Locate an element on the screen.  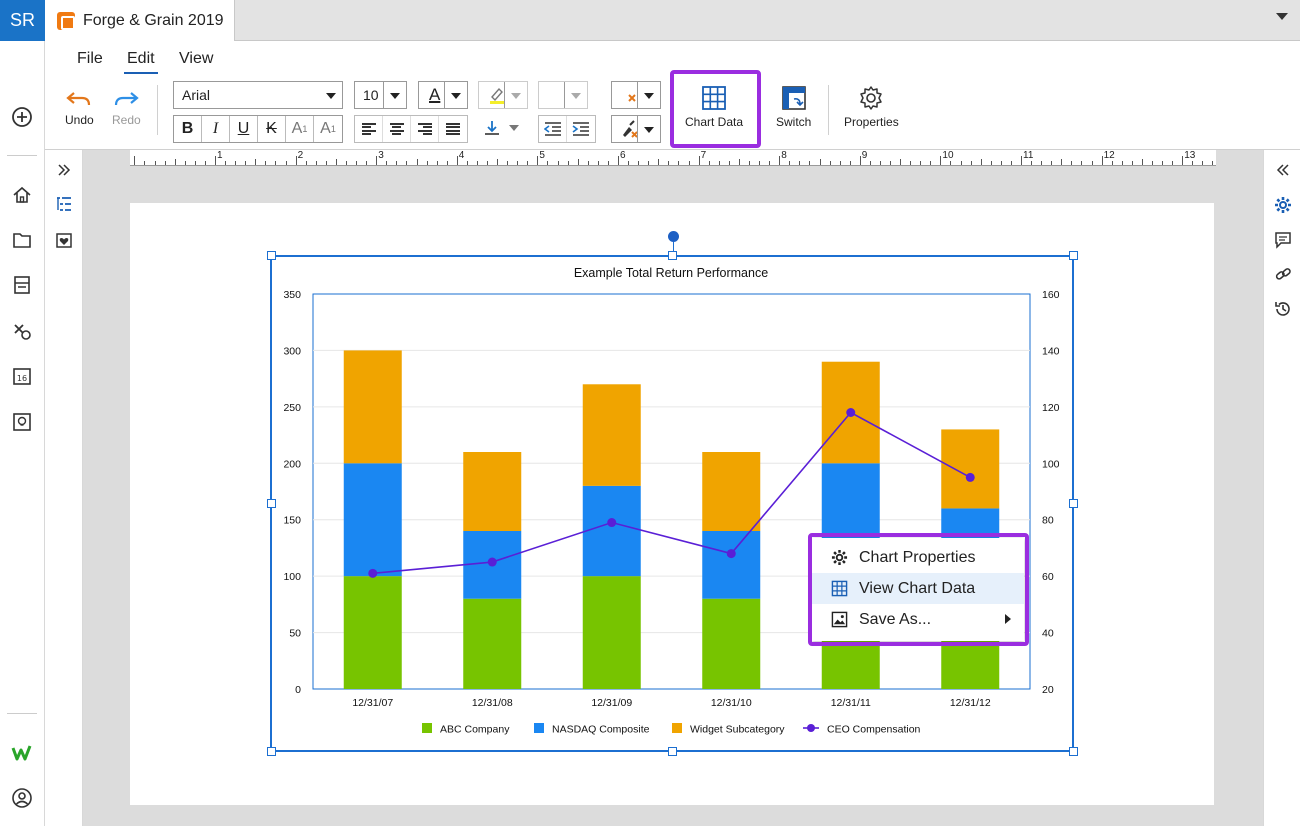
workiva-logo-icon is located at coordinates (22, 753).